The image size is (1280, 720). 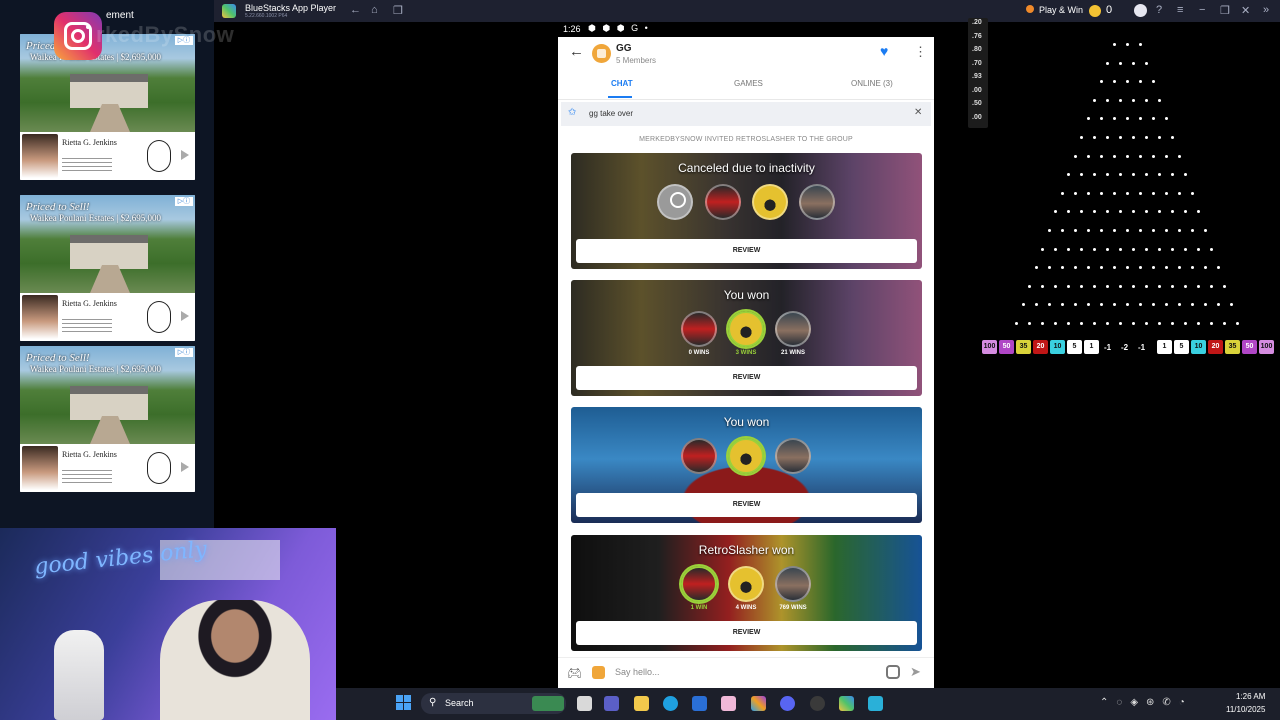 I want to click on play-win-icon, so click(x=1030, y=9).